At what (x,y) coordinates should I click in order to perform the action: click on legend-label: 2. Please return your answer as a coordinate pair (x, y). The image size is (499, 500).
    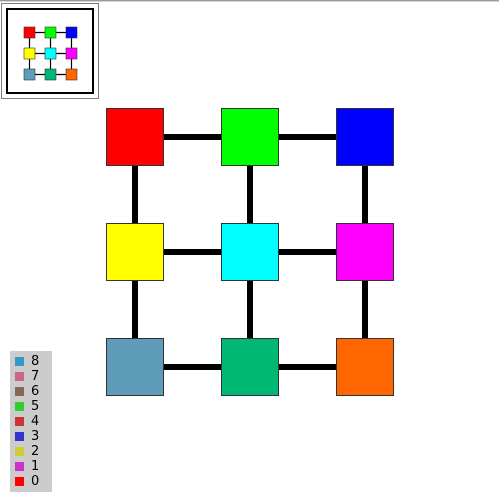
    Looking at the image, I should click on (35, 451).